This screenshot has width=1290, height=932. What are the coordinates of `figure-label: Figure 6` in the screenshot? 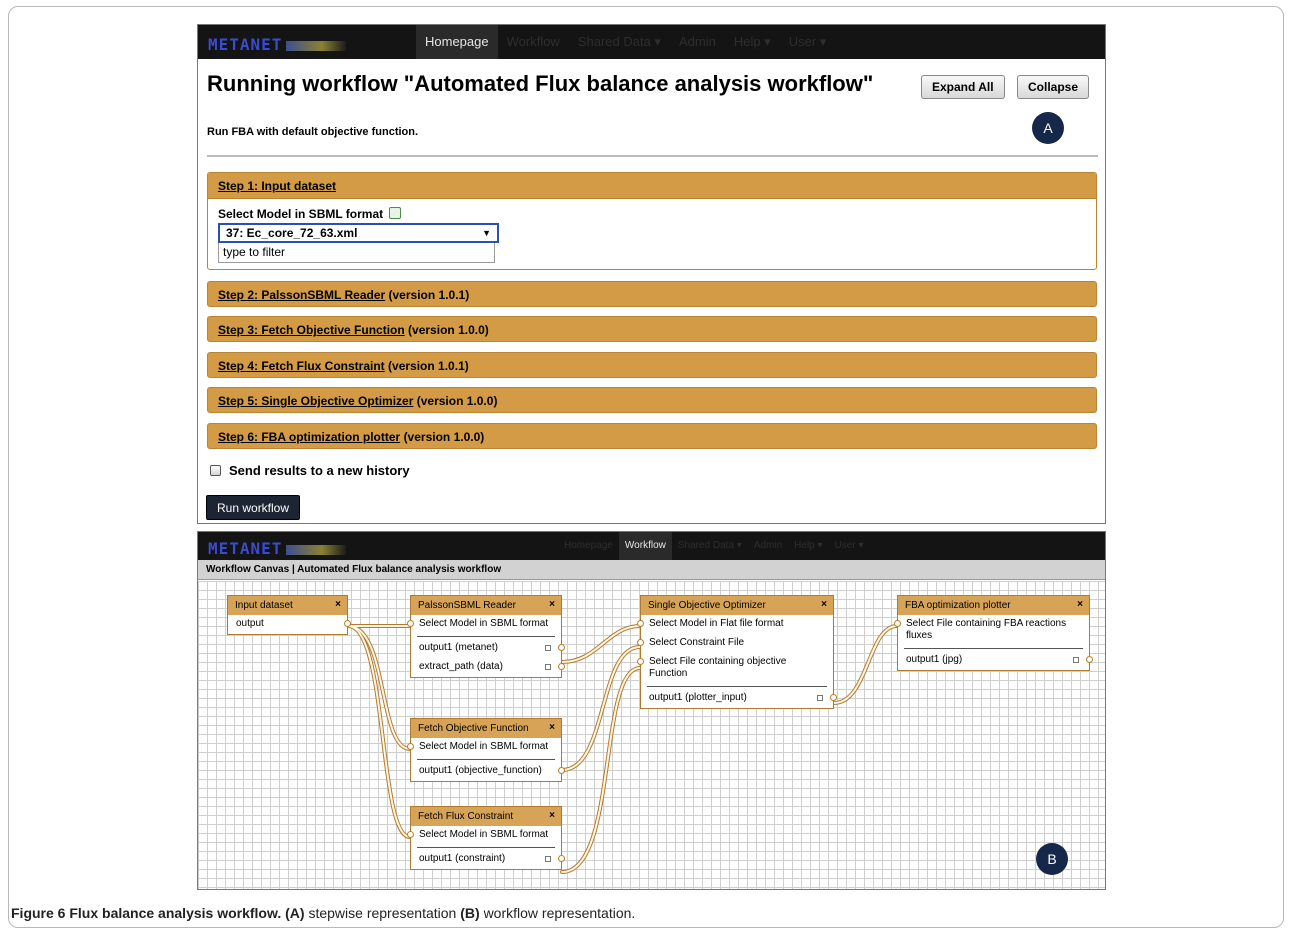 It's located at (38, 913).